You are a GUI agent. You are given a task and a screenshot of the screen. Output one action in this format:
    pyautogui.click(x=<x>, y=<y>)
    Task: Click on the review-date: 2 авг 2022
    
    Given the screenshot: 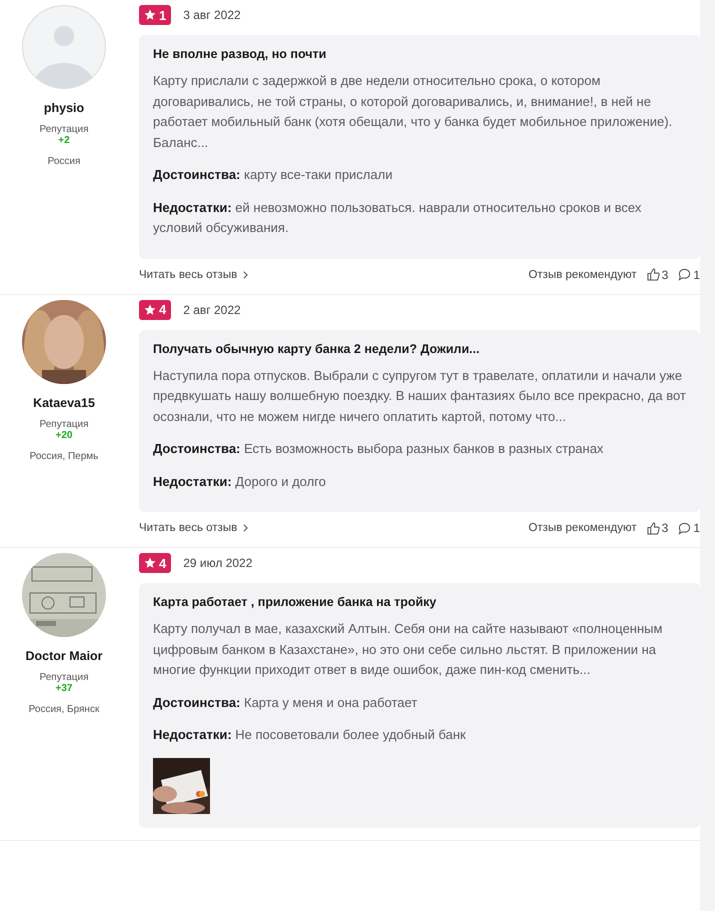 What is the action you would take?
    pyautogui.click(x=212, y=309)
    